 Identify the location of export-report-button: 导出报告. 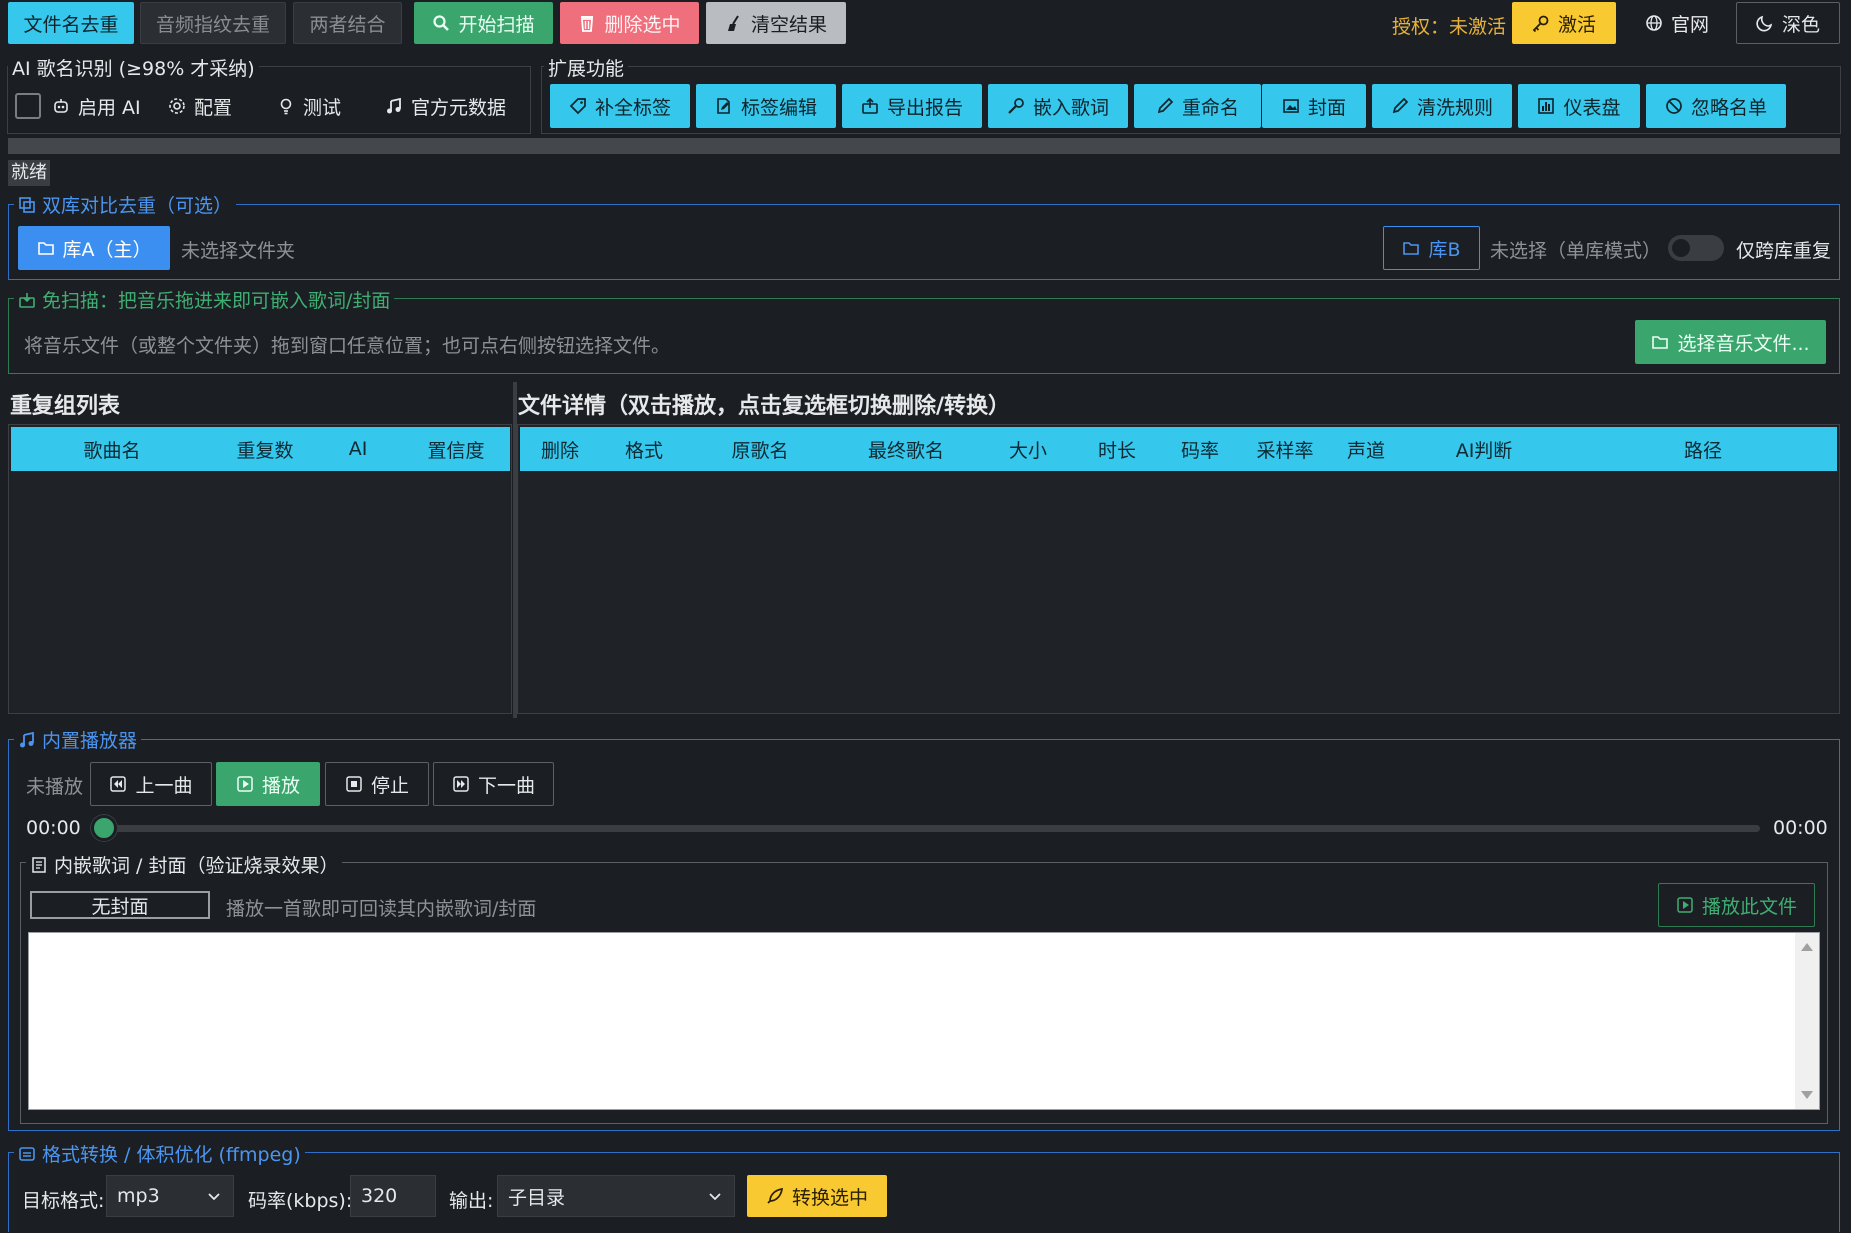
(912, 106).